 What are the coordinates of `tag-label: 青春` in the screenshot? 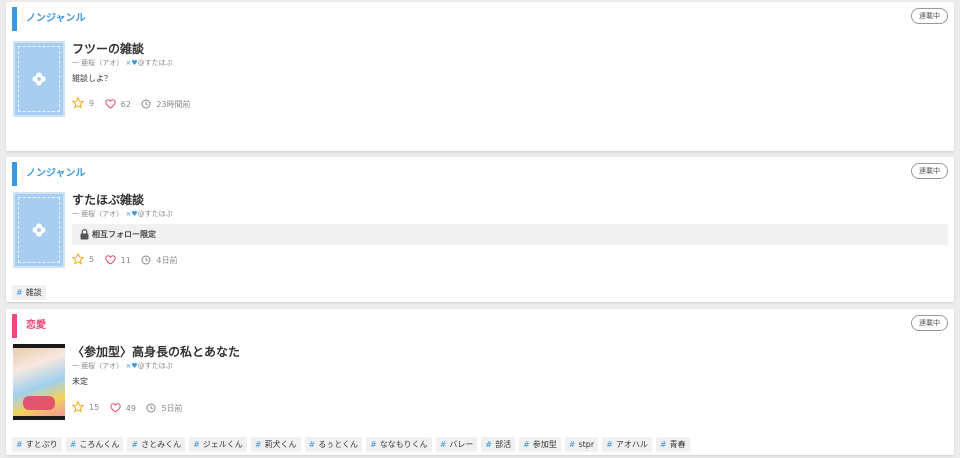 It's located at (677, 444).